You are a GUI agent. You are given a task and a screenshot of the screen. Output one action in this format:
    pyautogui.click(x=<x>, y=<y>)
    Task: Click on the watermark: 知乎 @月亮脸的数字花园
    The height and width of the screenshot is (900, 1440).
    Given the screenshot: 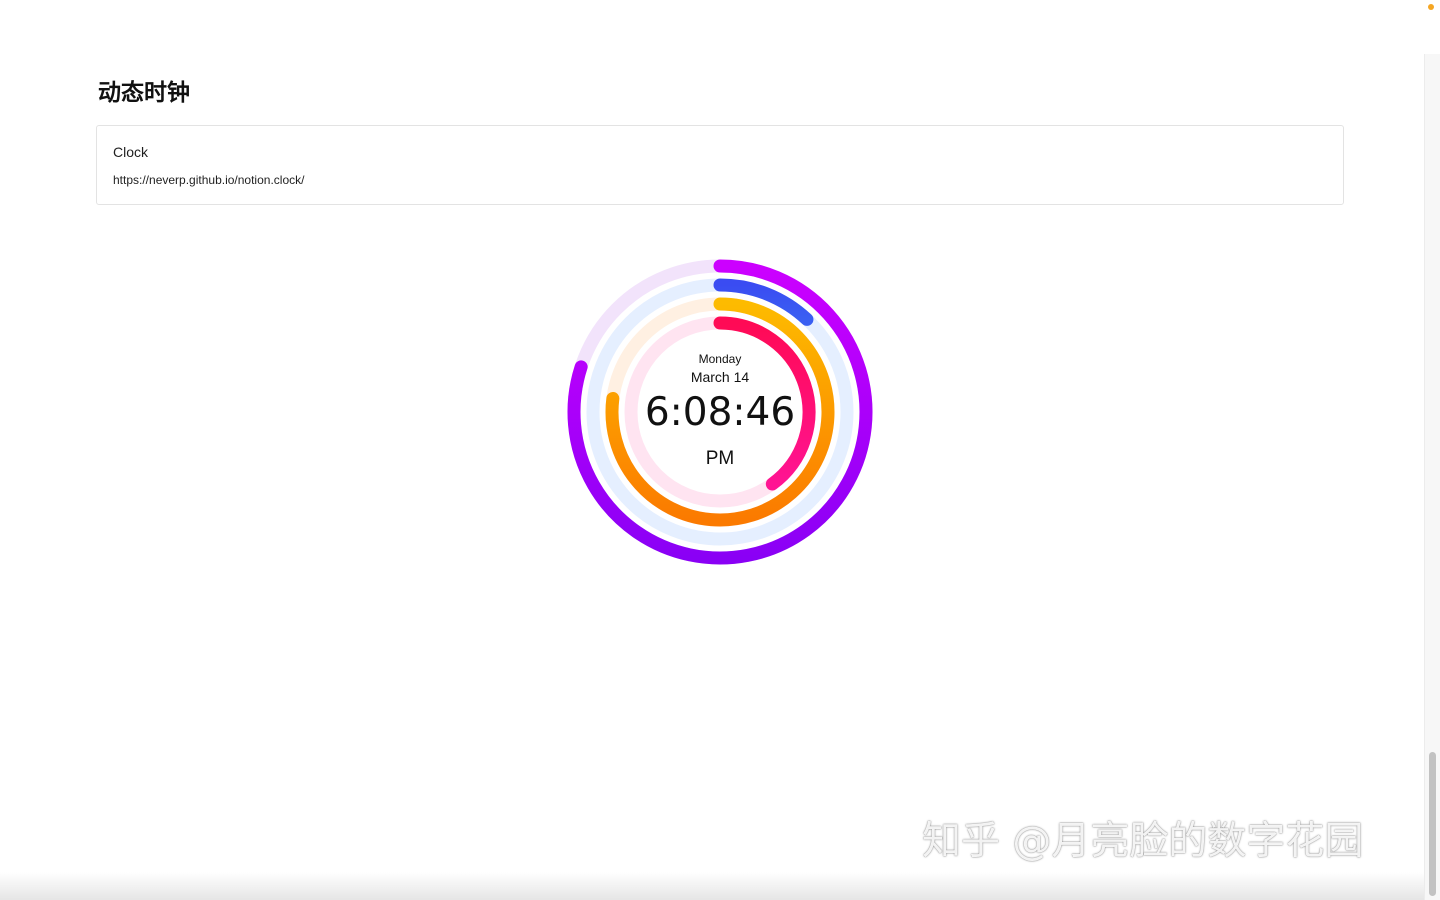 What is the action you would take?
    pyautogui.click(x=1143, y=841)
    